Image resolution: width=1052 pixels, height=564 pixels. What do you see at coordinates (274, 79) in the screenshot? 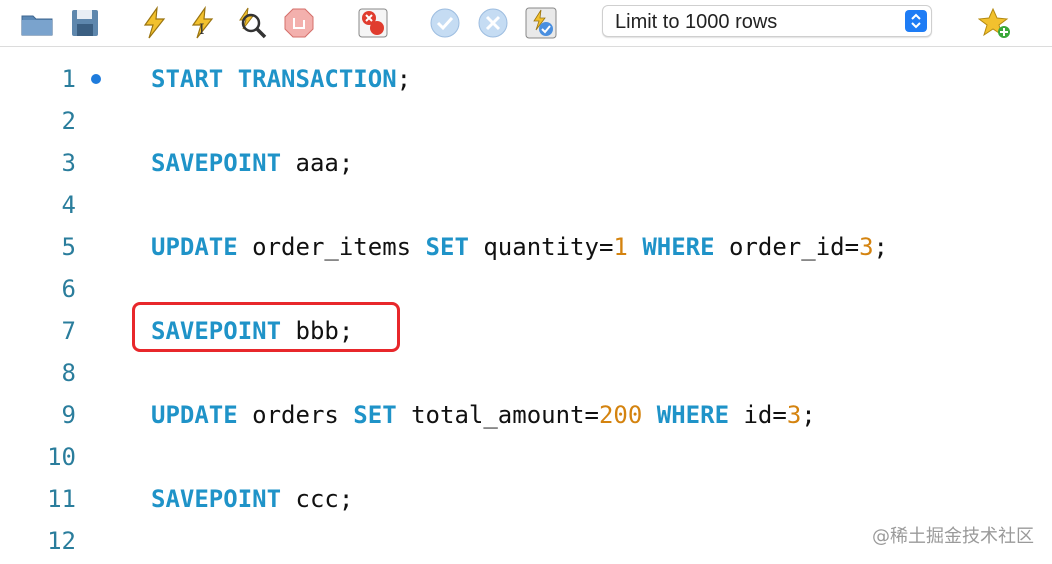
I see `sql-keyword: START TRANSACTION` at bounding box center [274, 79].